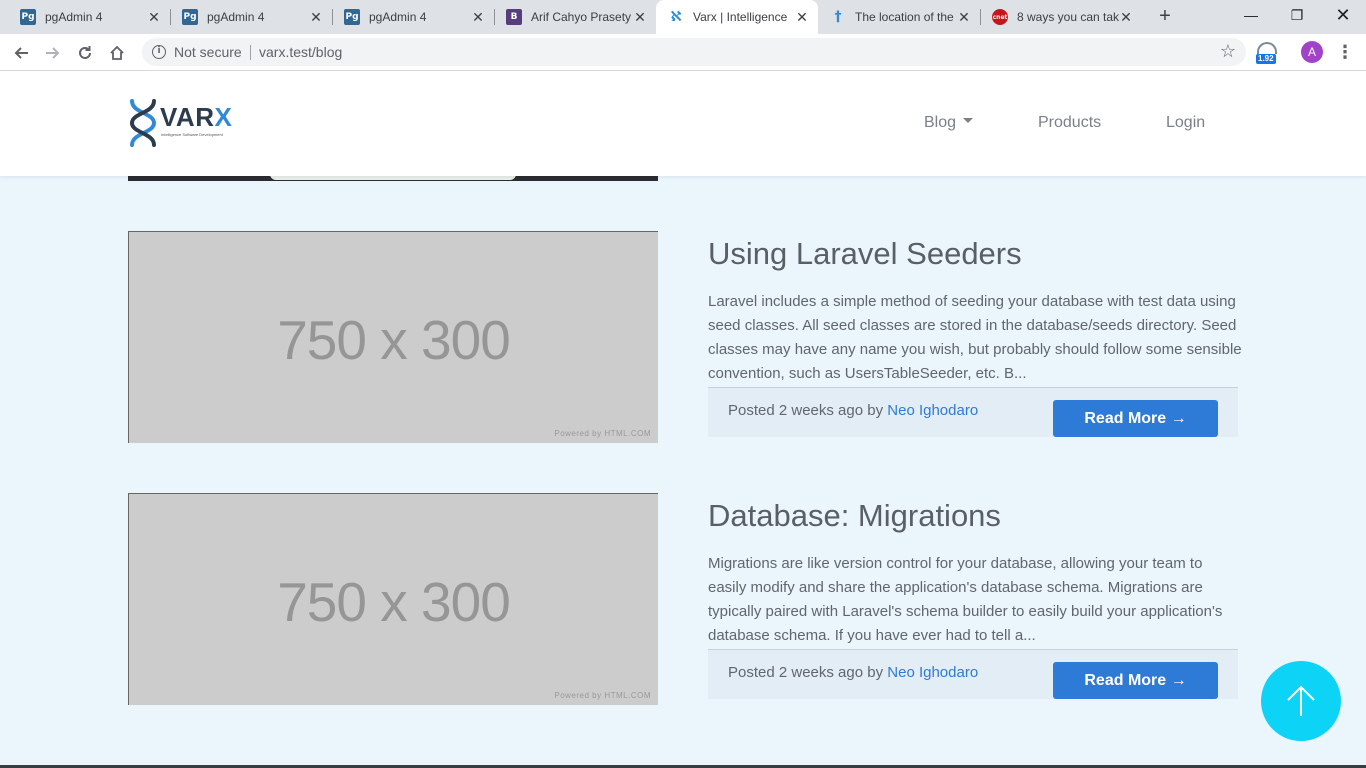 This screenshot has width=1366, height=768. What do you see at coordinates (1251, 15) in the screenshot?
I see `minimize-icon: —` at bounding box center [1251, 15].